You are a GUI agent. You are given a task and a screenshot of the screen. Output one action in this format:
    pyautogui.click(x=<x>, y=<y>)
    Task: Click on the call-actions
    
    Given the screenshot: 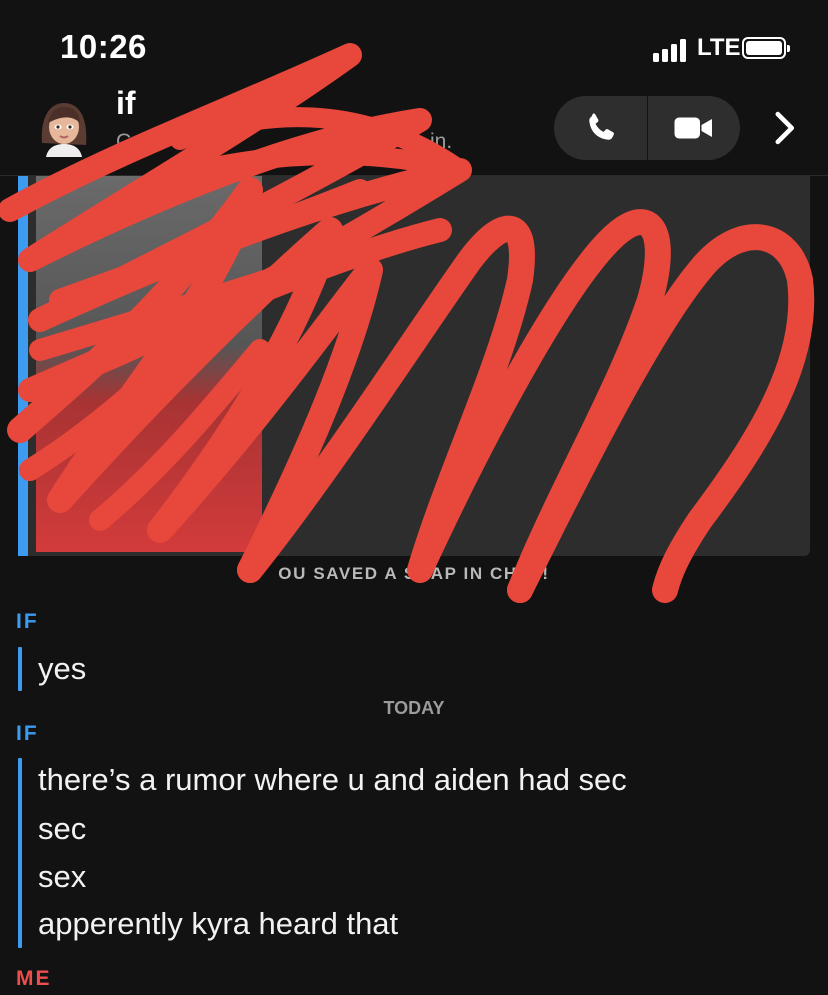 What is the action you would take?
    pyautogui.click(x=647, y=128)
    